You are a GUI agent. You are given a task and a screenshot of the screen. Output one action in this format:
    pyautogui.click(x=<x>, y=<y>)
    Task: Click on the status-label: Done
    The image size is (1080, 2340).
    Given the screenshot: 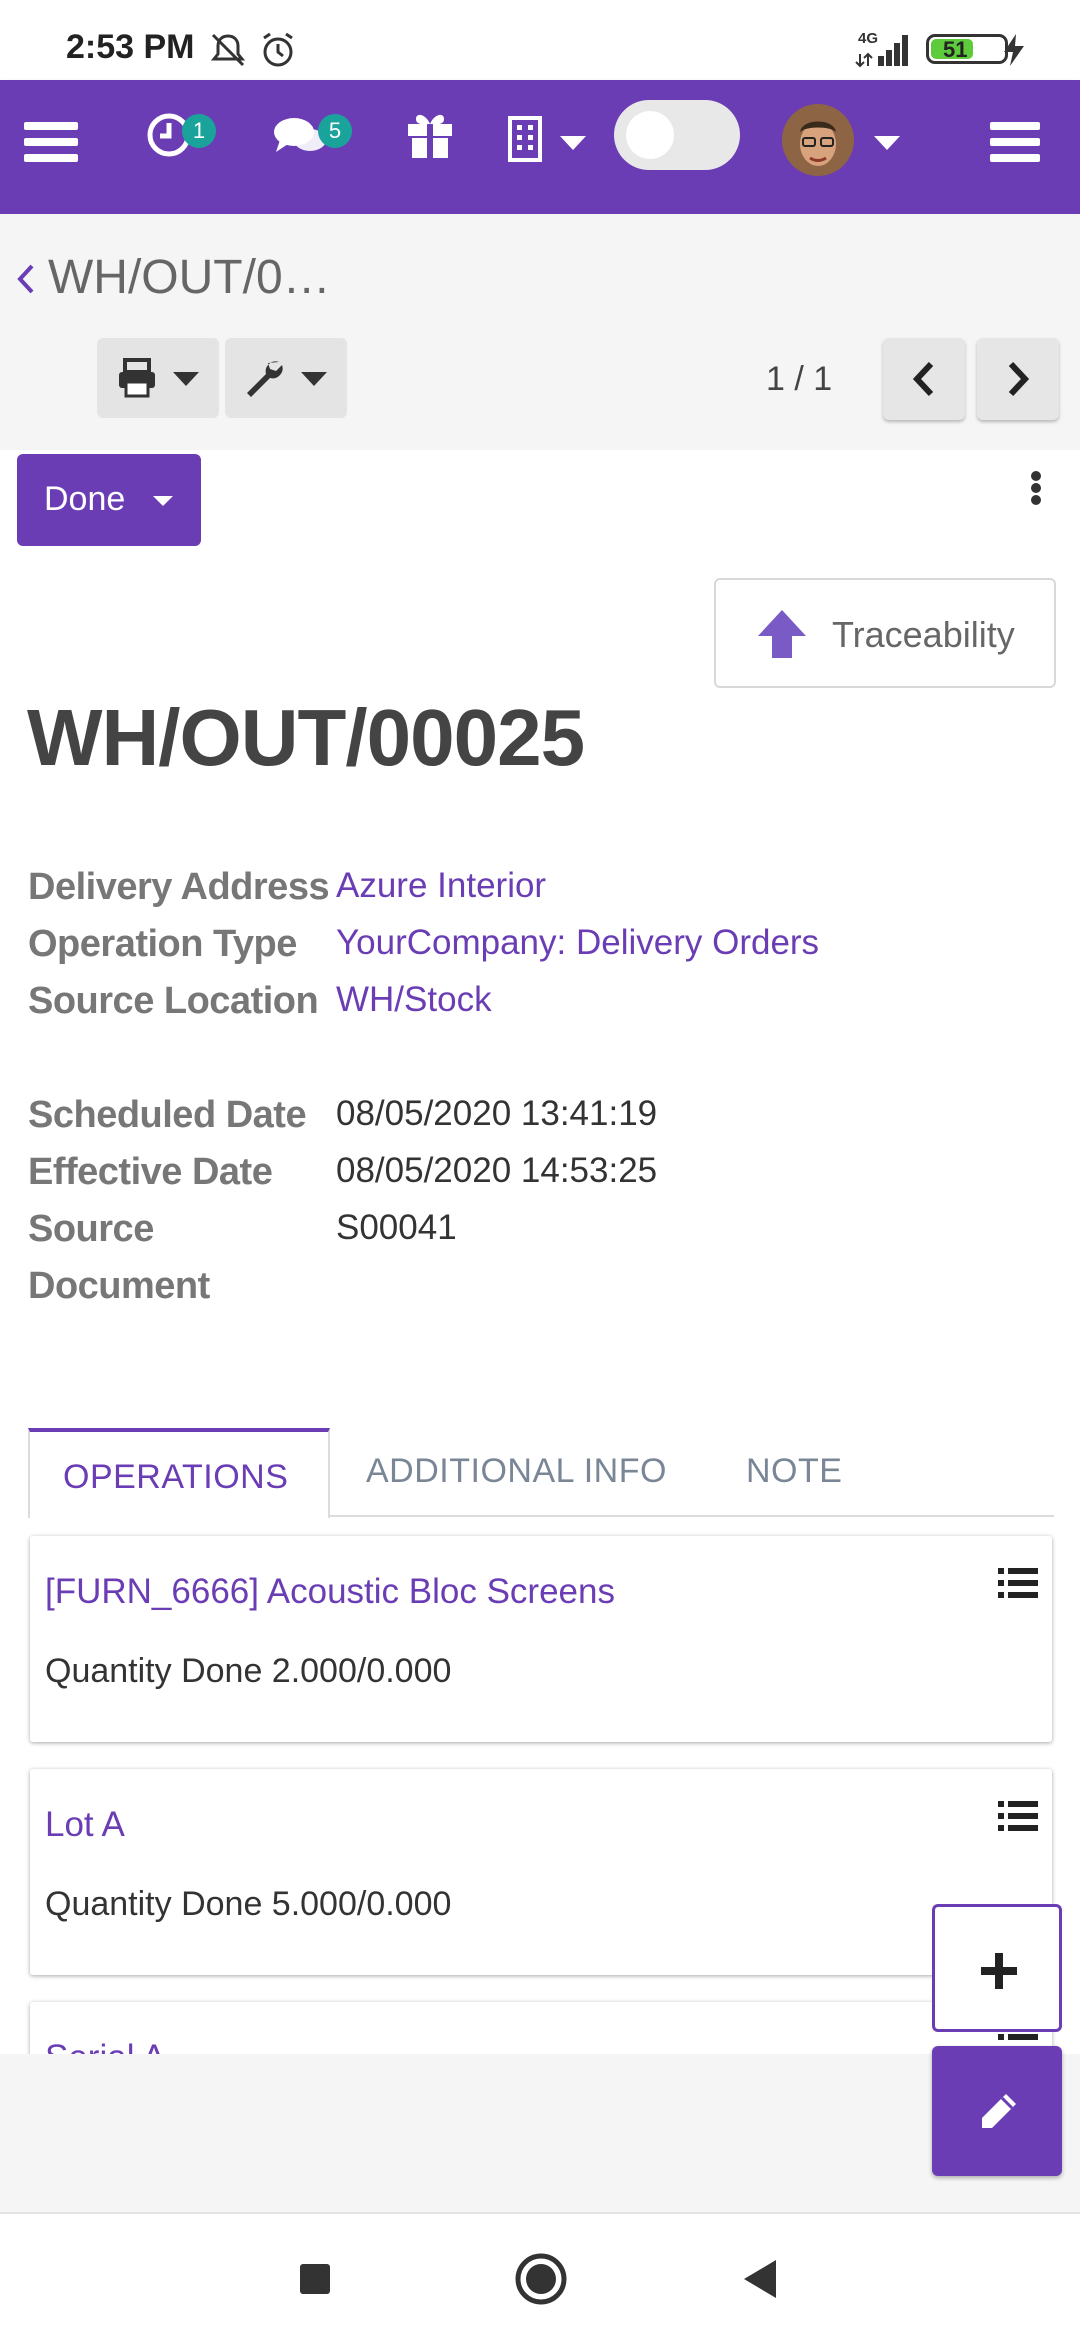 What is the action you would take?
    pyautogui.click(x=85, y=499)
    